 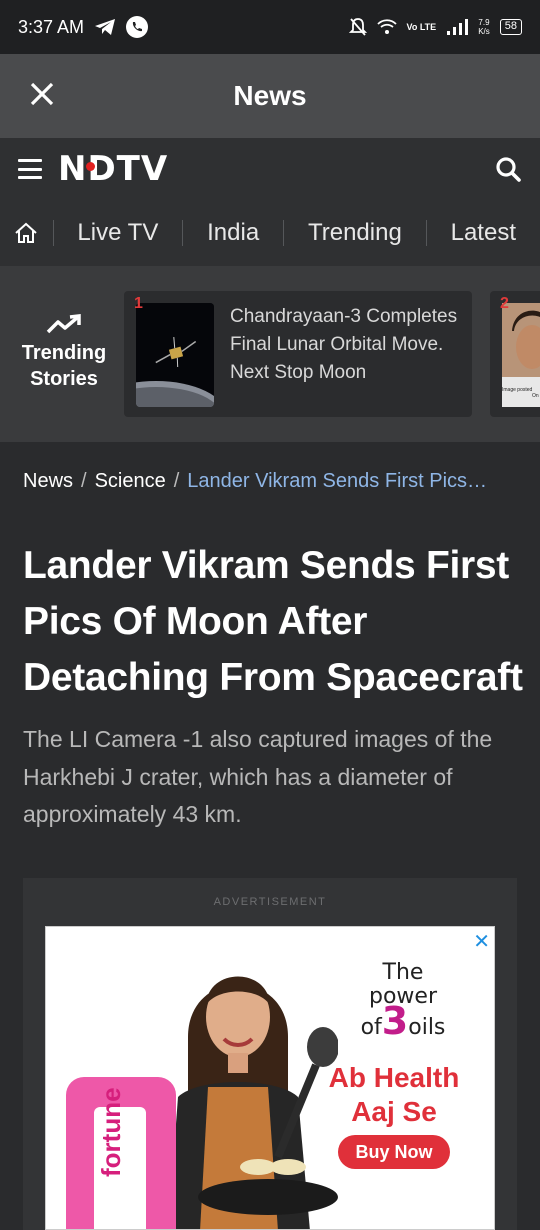 What do you see at coordinates (421, 26) in the screenshot?
I see `network-type: Vo LTE` at bounding box center [421, 26].